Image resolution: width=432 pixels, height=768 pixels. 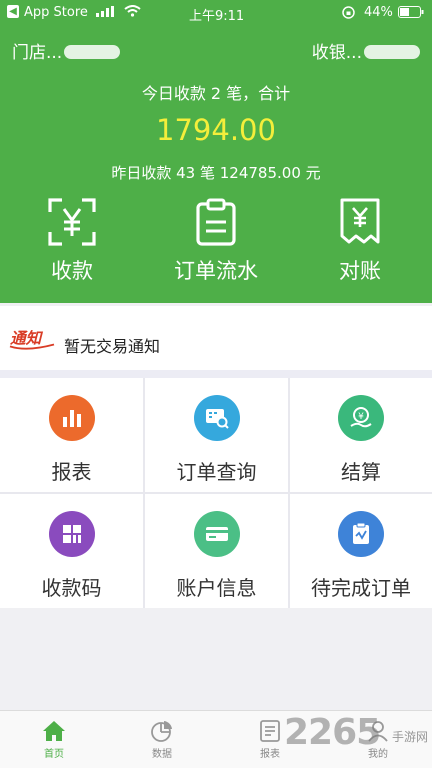 I want to click on reconciliation-button: 对账, so click(x=360, y=246).